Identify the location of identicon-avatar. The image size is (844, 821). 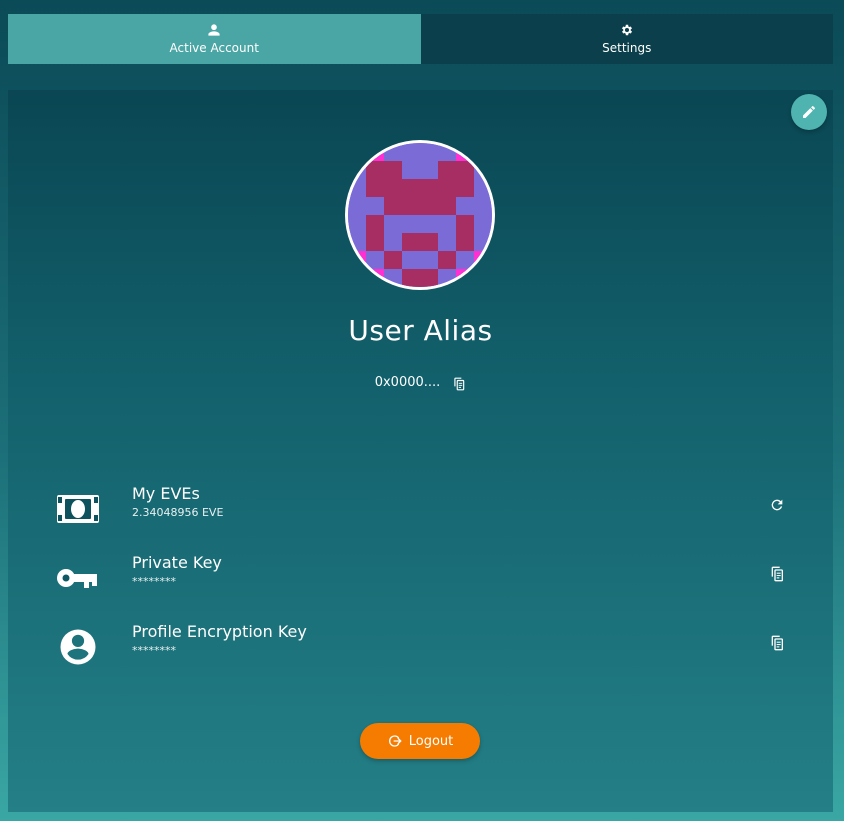
(420, 215).